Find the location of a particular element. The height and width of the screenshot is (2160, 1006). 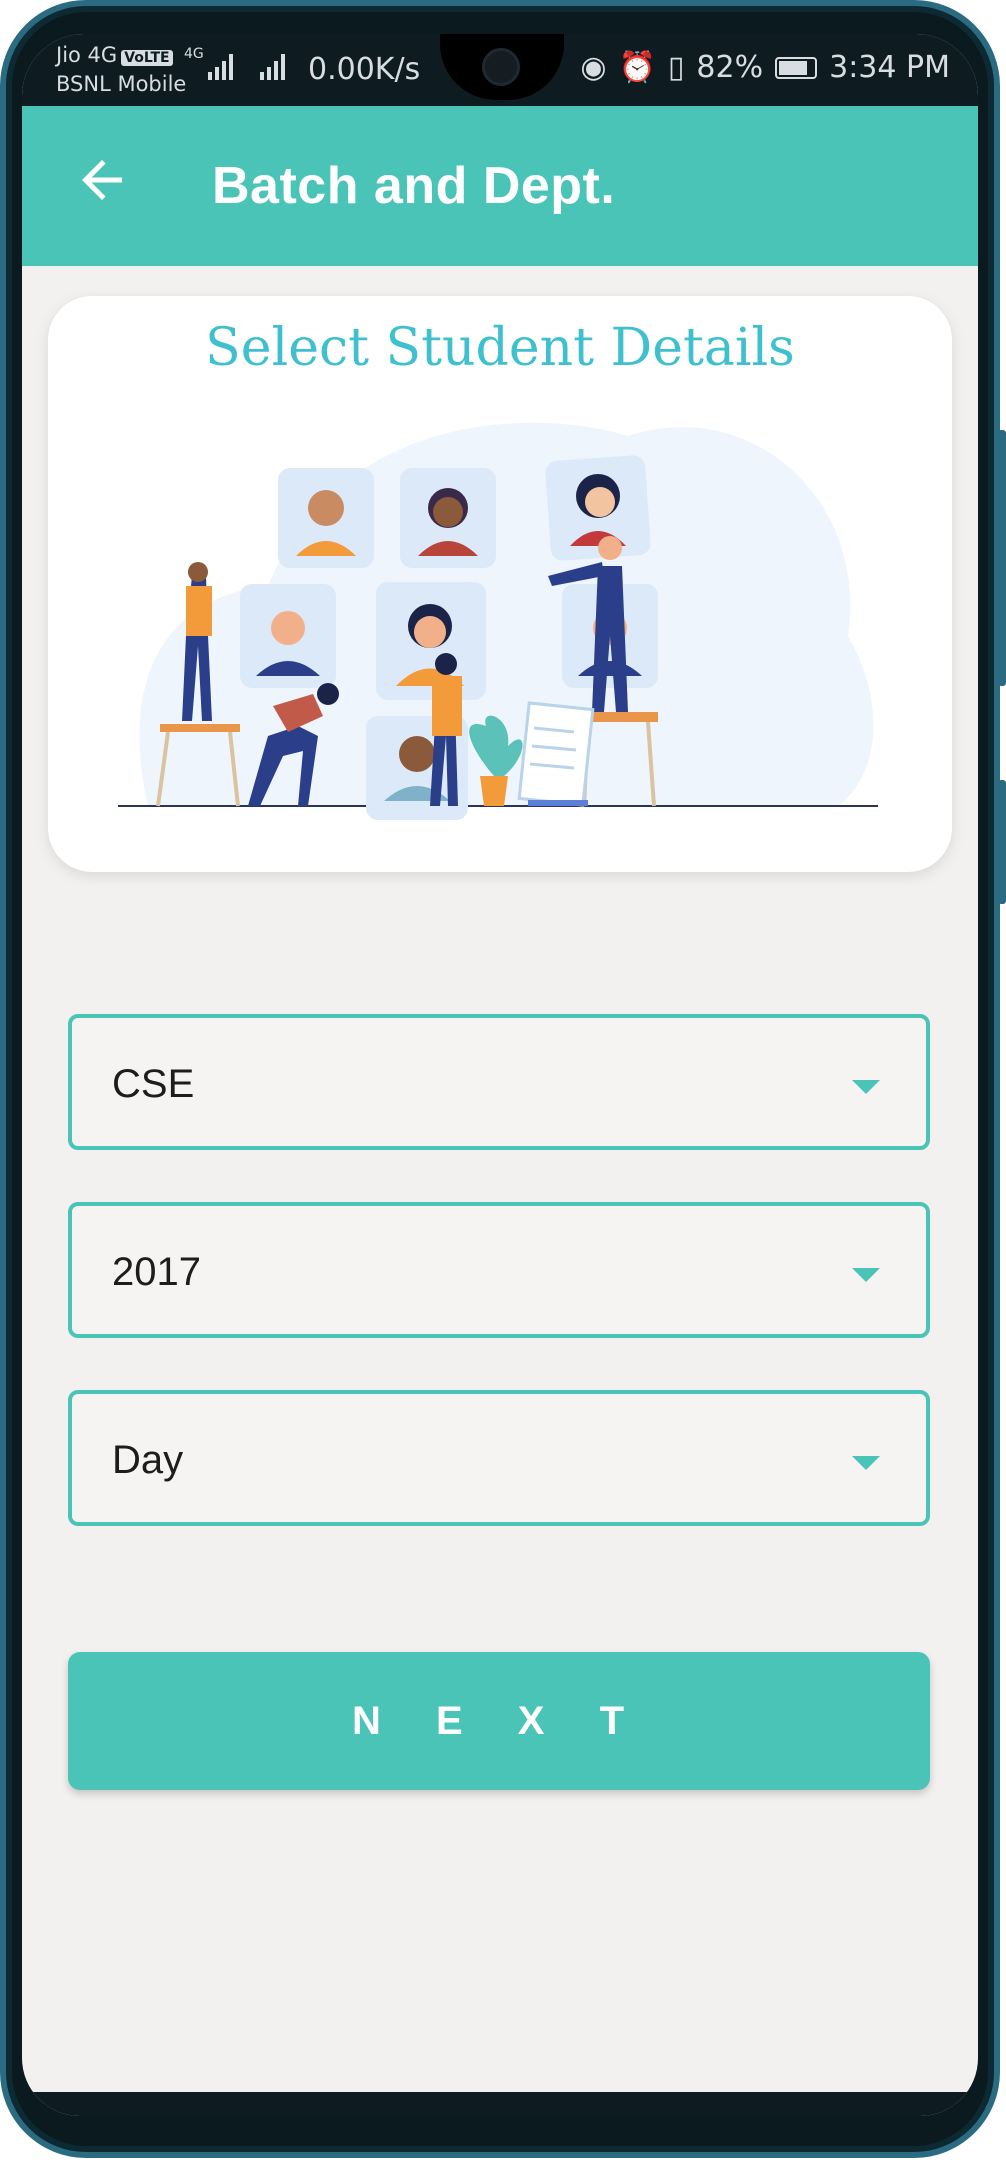

bottom-bezel is located at coordinates (500, 2104).